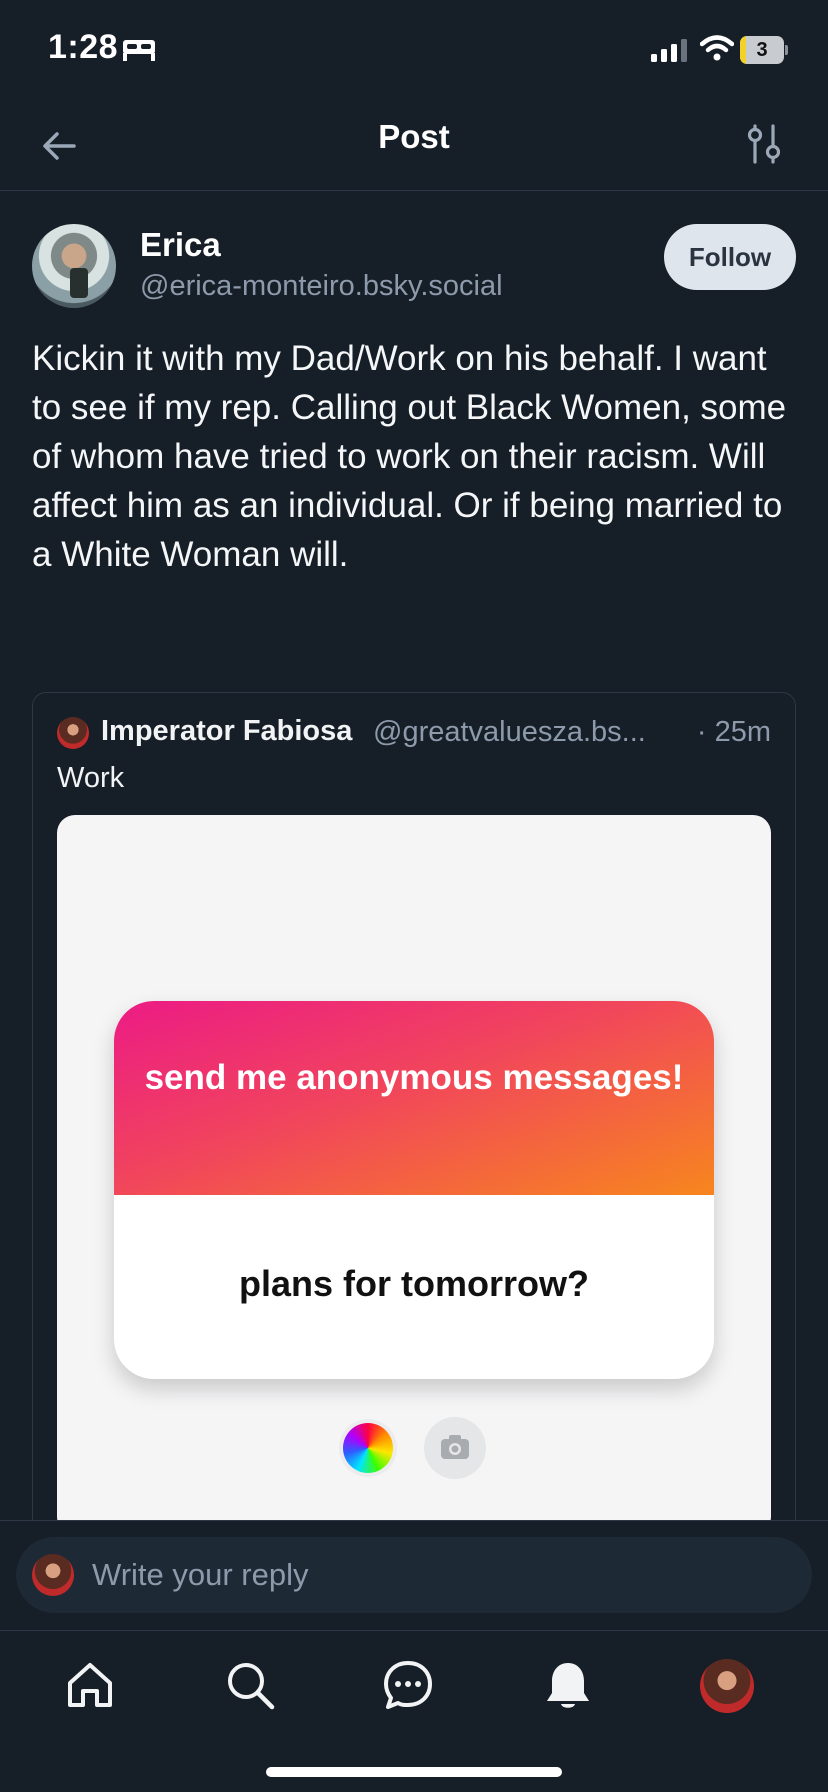 The image size is (828, 1792). What do you see at coordinates (139, 50) in the screenshot?
I see `bed-icon` at bounding box center [139, 50].